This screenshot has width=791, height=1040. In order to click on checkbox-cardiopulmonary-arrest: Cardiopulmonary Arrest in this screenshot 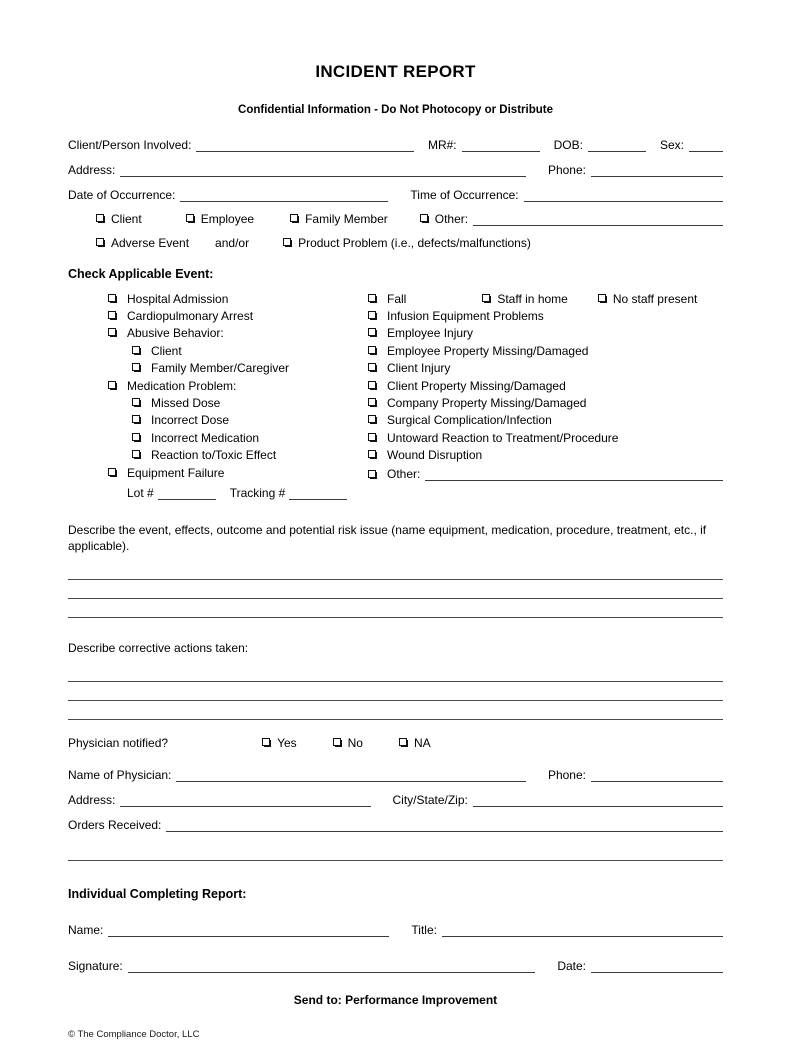, I will do `click(238, 315)`.